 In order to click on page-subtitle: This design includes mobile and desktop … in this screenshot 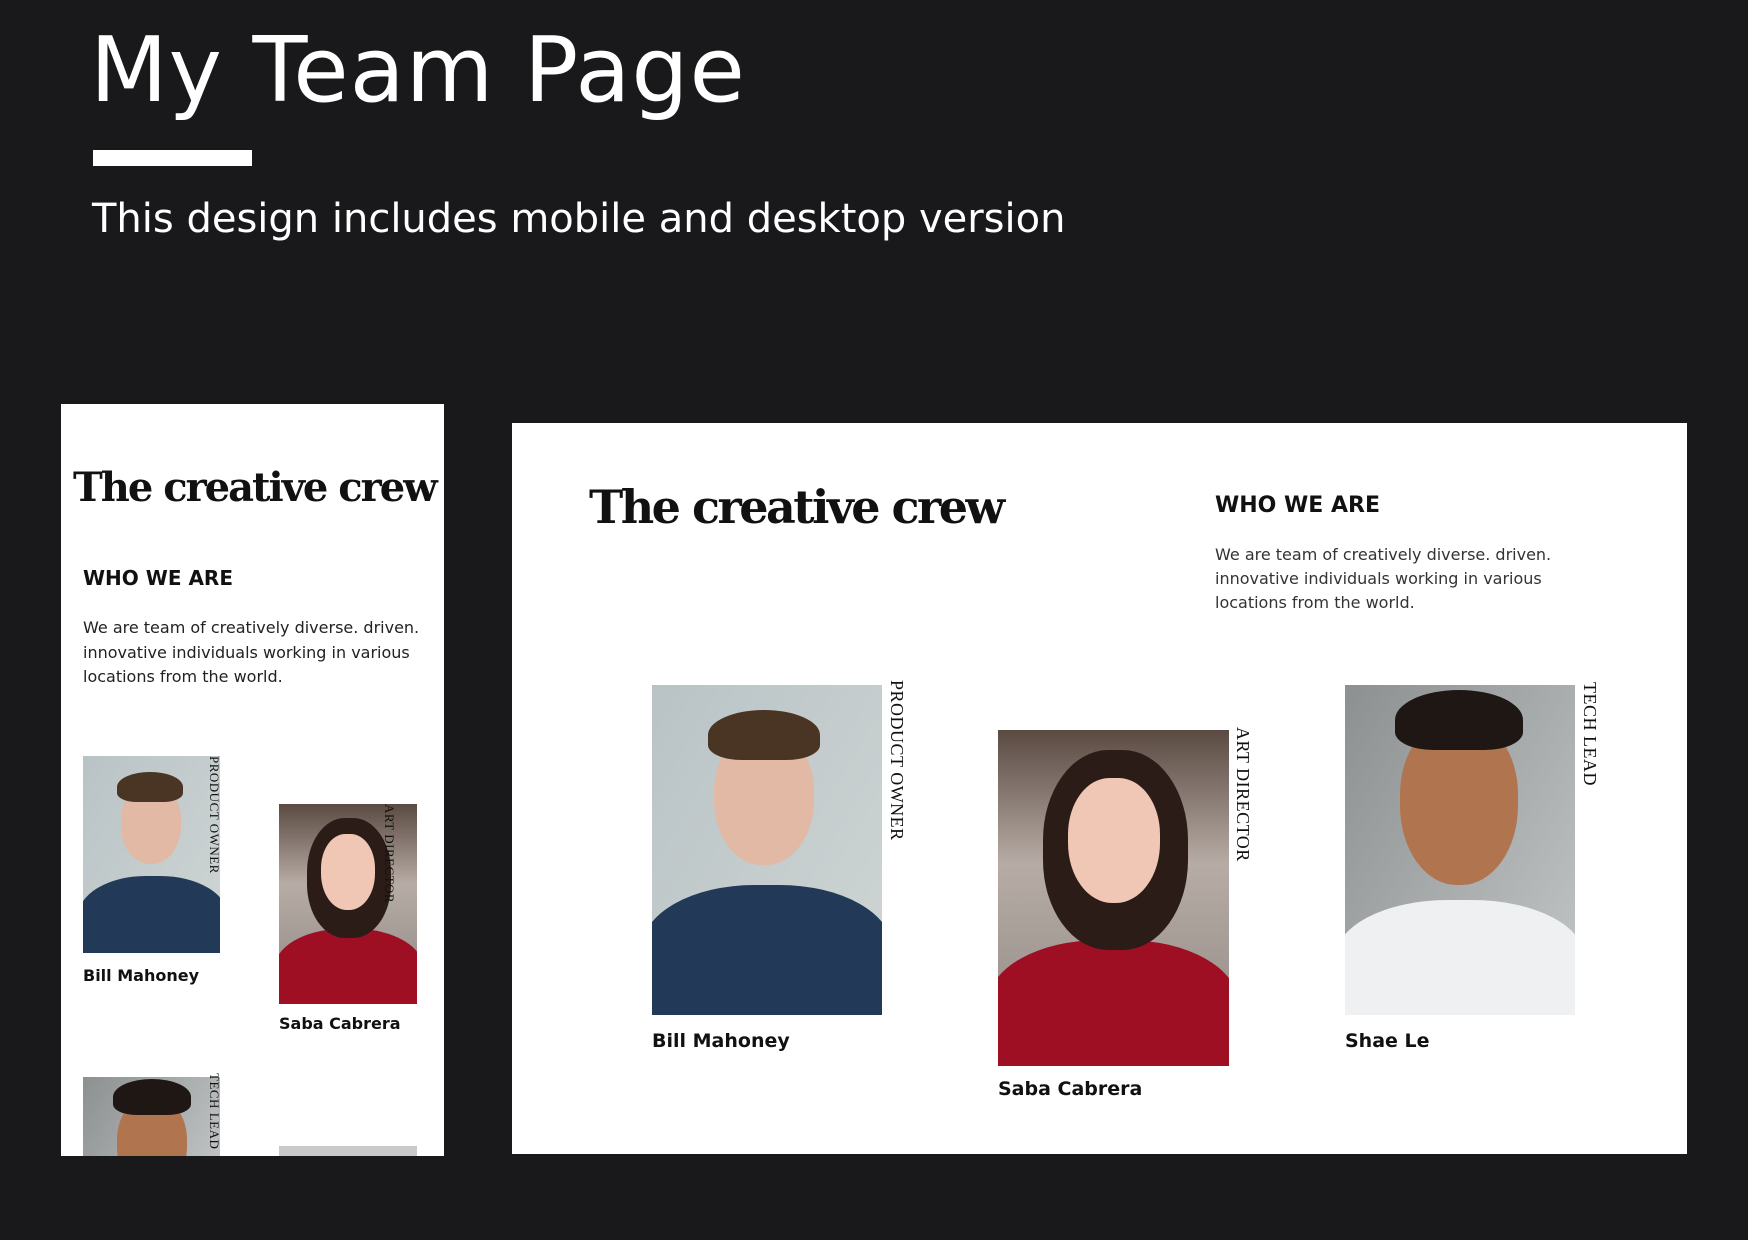, I will do `click(579, 219)`.